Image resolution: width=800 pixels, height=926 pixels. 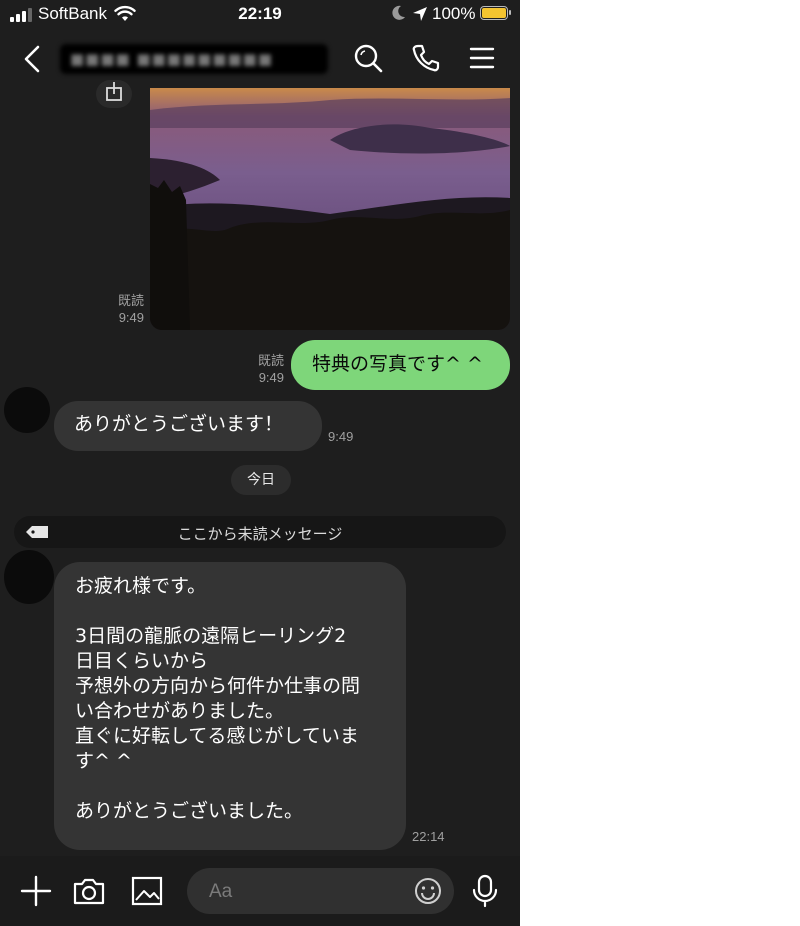 I want to click on received-message-bubble: ありがとうございます！, so click(x=188, y=426).